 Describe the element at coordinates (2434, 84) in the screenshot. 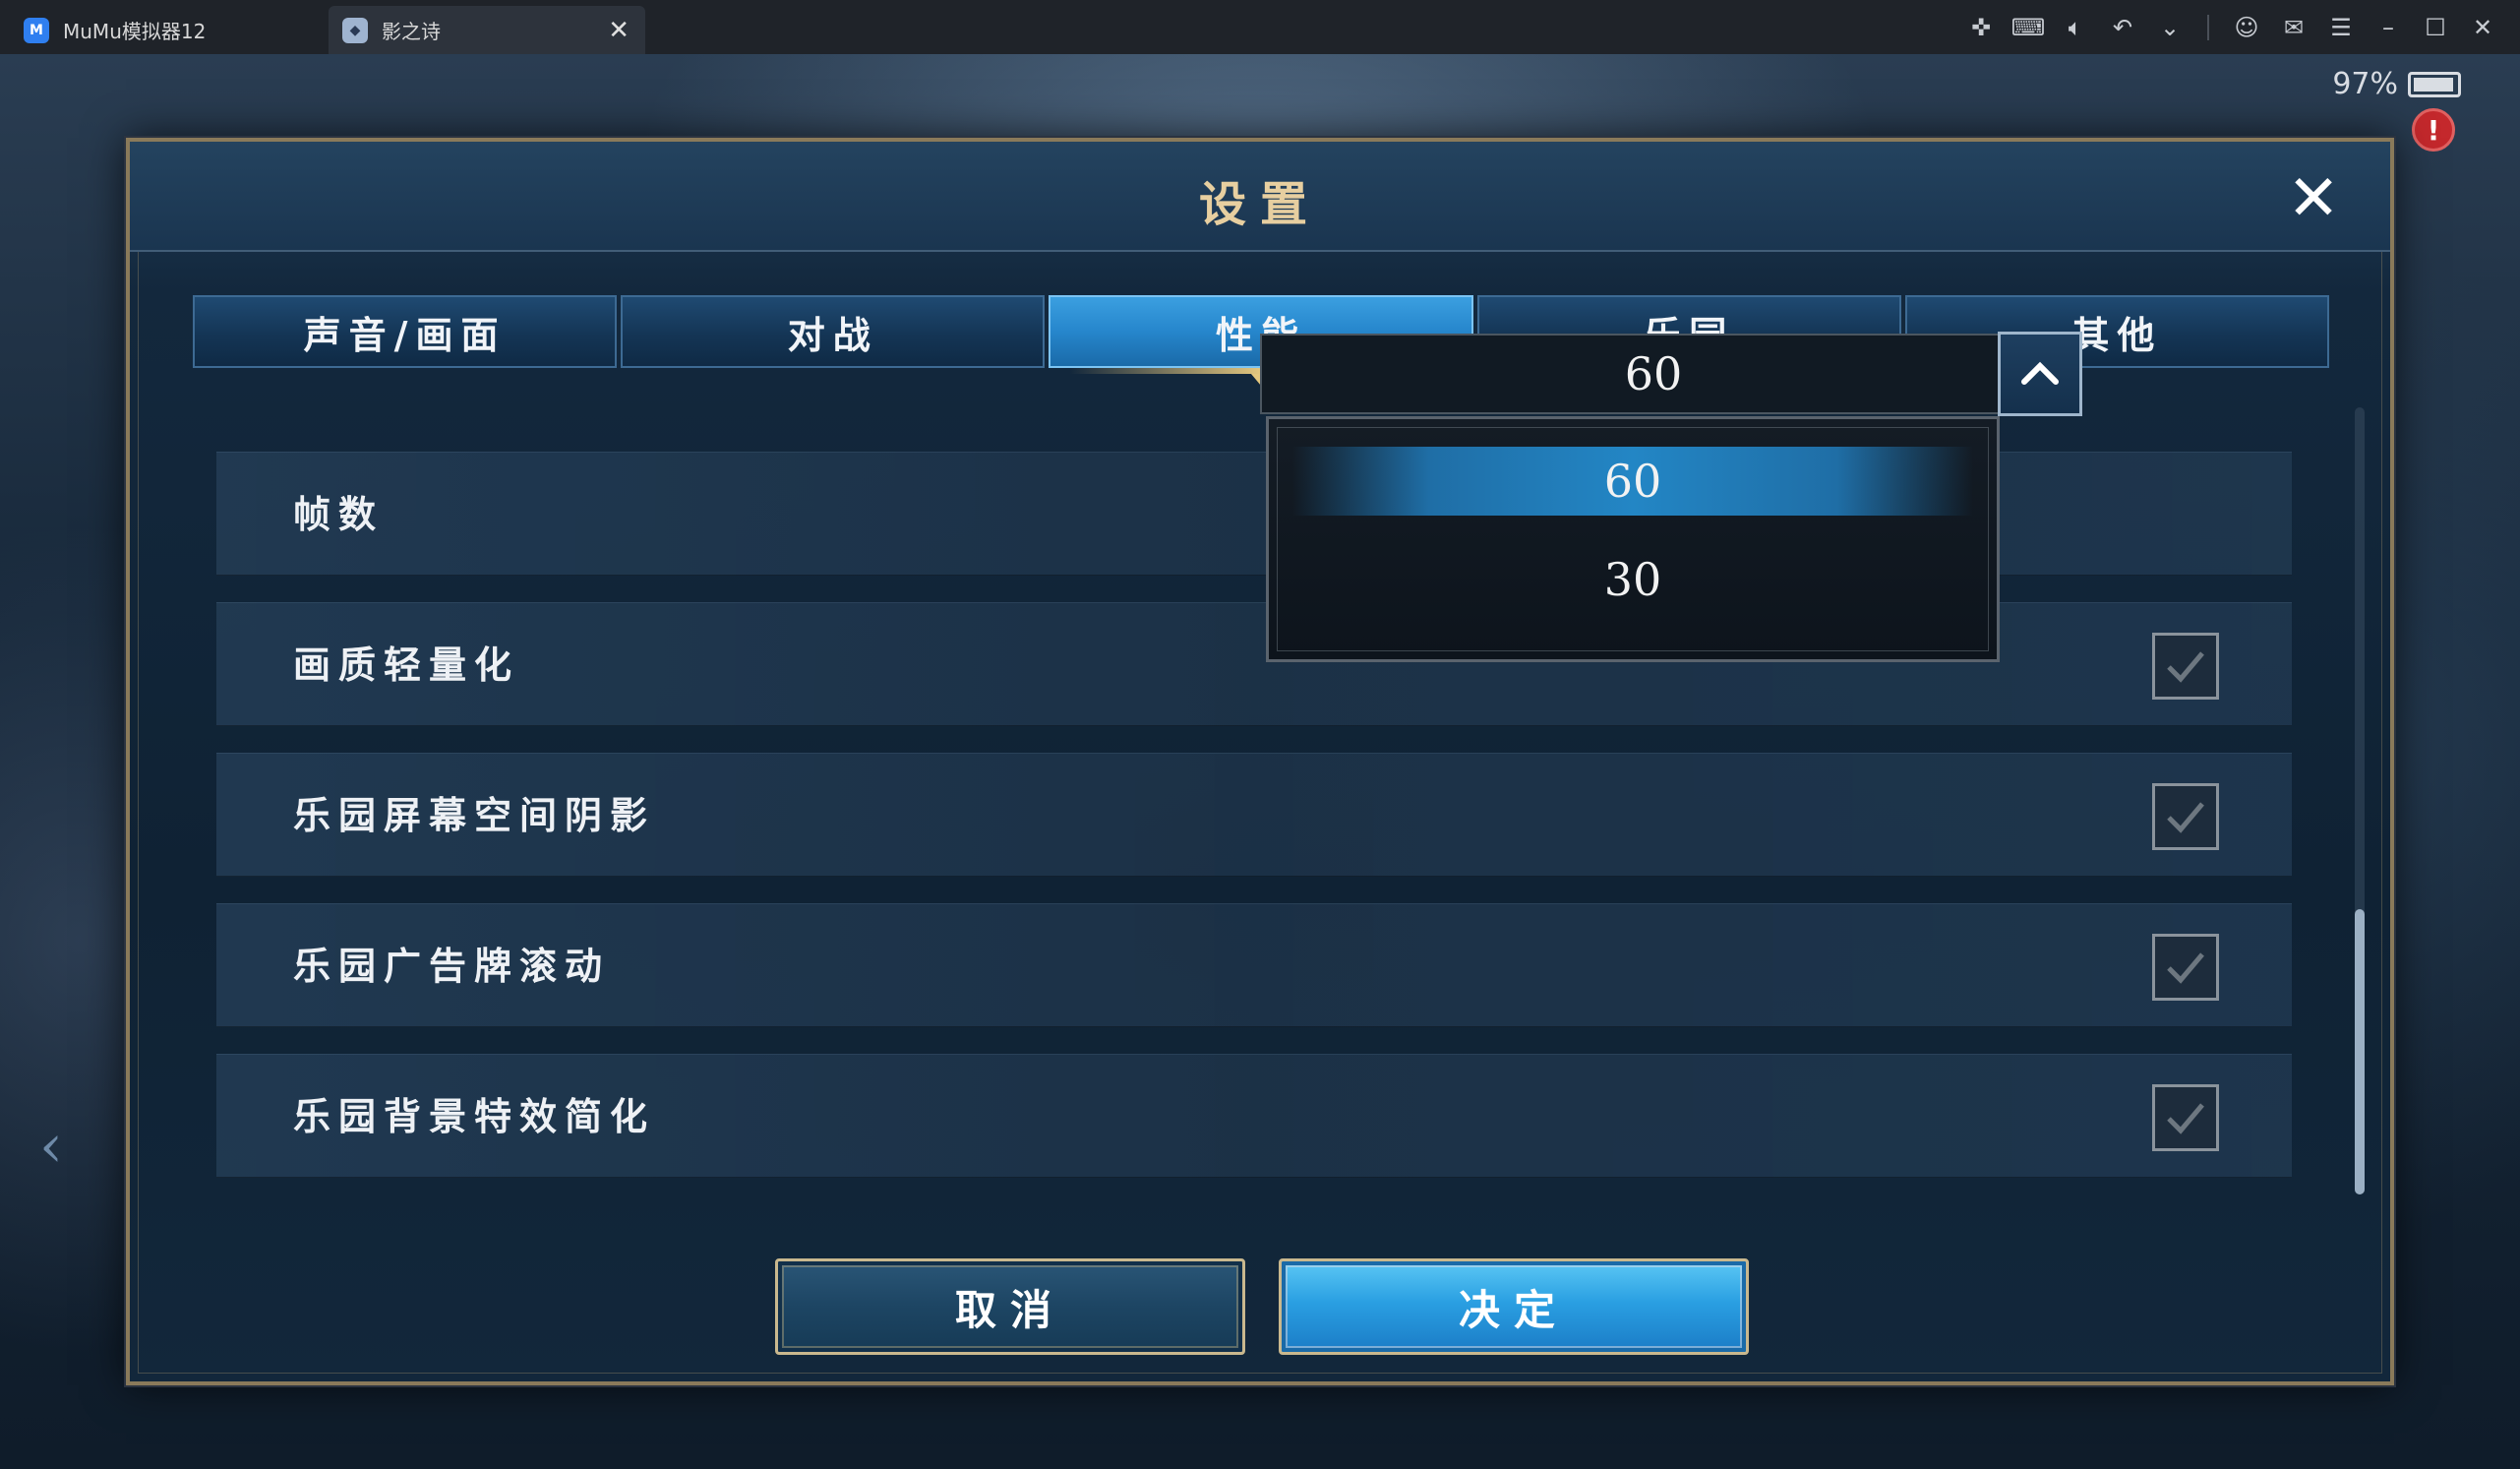

I see `battery-icon` at that location.